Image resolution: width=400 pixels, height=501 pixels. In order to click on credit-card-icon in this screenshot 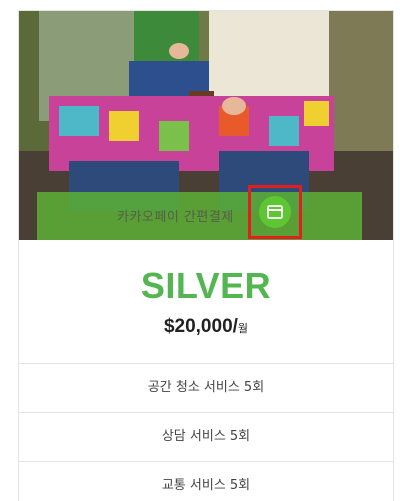, I will do `click(275, 212)`.